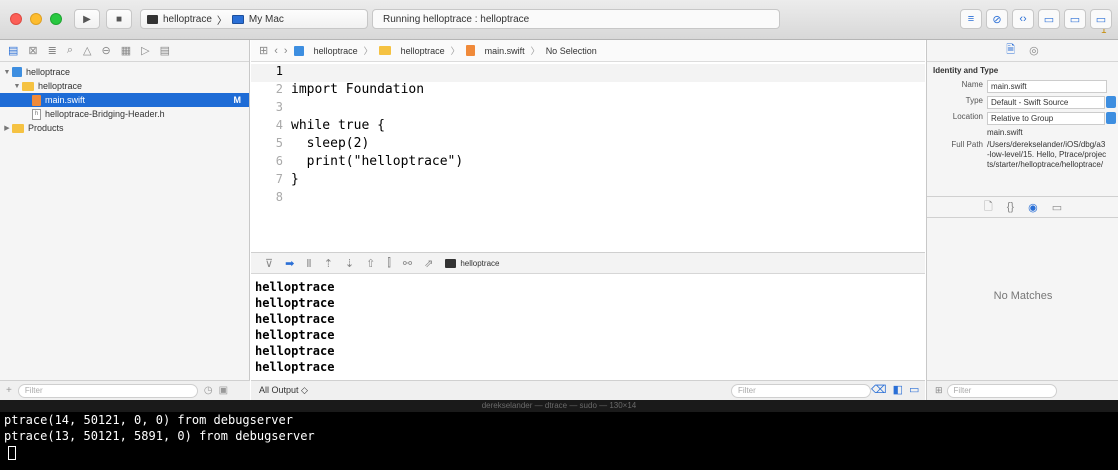 The height and width of the screenshot is (470, 1118). What do you see at coordinates (1034, 50) in the screenshot?
I see `quick-help-icon: ◎` at bounding box center [1034, 50].